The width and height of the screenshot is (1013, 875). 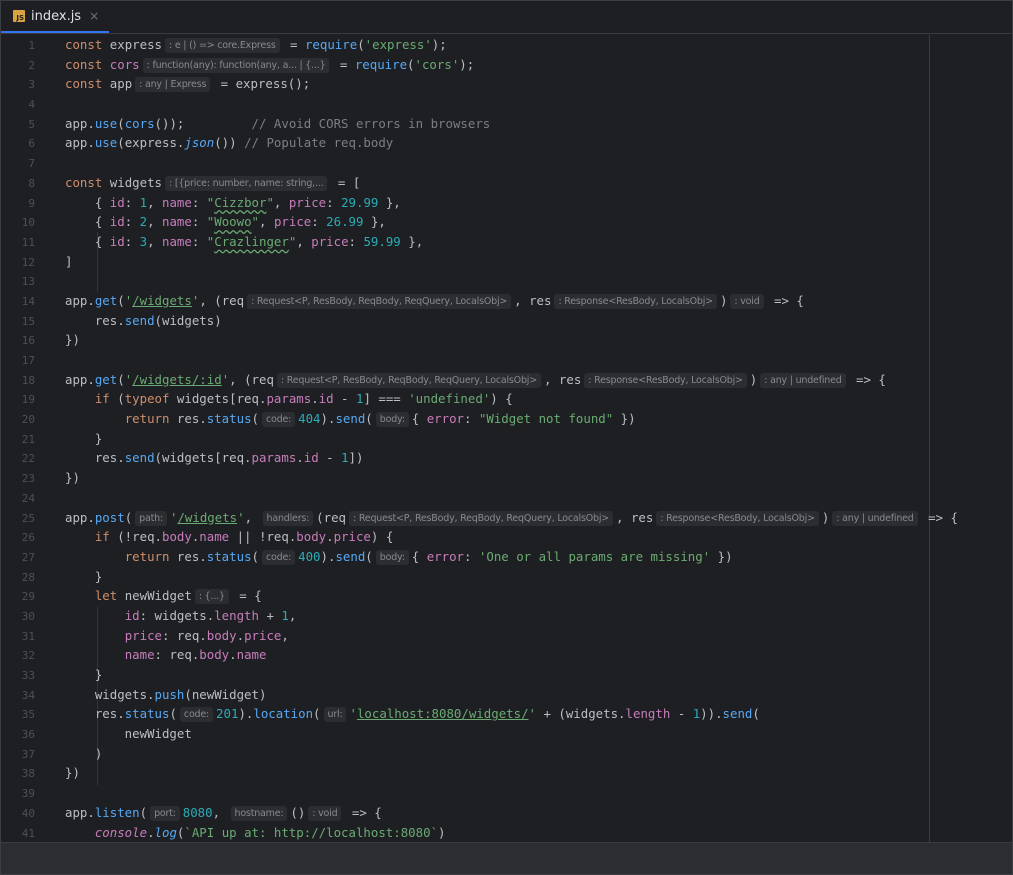 What do you see at coordinates (506, 458) in the screenshot?
I see `code-line-22: 22 res.send(widgets[req.params.id - 1])` at bounding box center [506, 458].